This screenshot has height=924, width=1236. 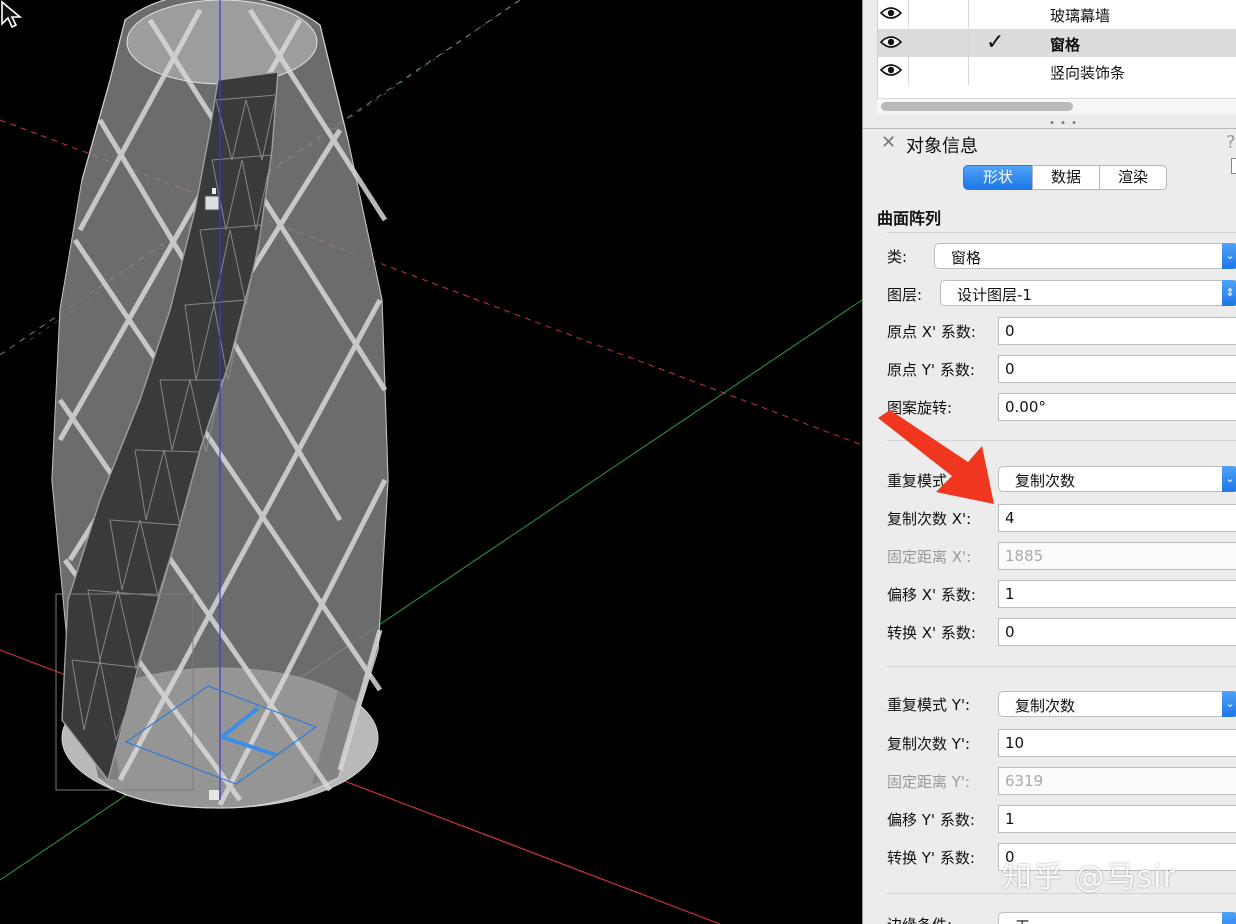 What do you see at coordinates (1117, 331) in the screenshot?
I see `origin-x-field: 0` at bounding box center [1117, 331].